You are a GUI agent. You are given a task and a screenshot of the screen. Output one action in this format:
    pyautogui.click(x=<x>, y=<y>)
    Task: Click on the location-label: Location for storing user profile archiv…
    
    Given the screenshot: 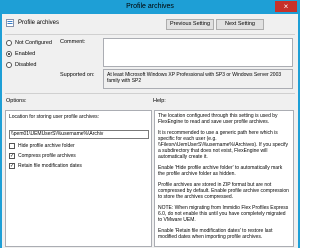 What is the action you would take?
    pyautogui.click(x=54, y=117)
    